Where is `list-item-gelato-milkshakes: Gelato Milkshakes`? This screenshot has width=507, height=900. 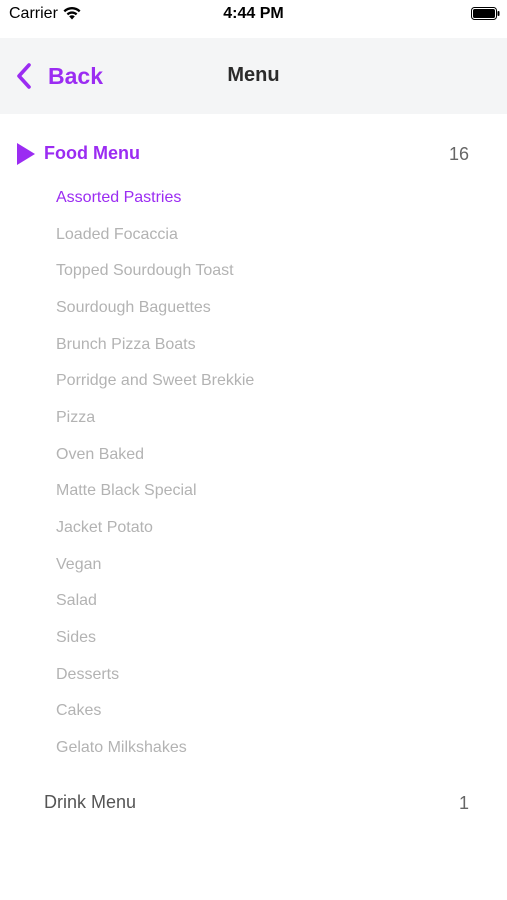
list-item-gelato-milkshakes: Gelato Milkshakes is located at coordinates (121, 748).